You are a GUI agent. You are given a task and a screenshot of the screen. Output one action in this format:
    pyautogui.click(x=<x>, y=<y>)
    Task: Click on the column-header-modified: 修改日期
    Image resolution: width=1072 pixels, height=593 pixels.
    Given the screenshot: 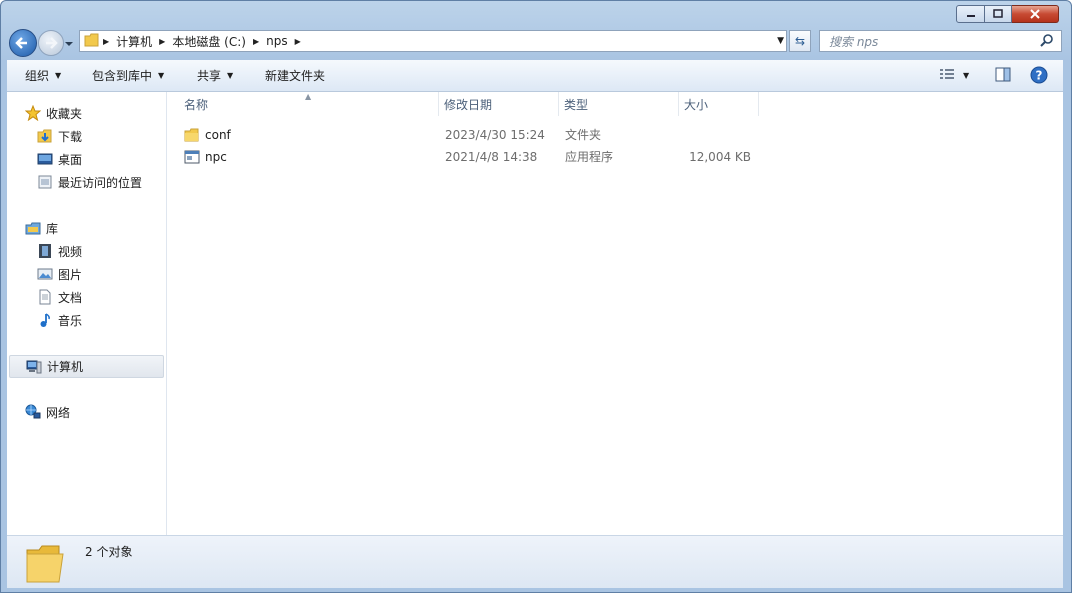 What is the action you would take?
    pyautogui.click(x=499, y=104)
    